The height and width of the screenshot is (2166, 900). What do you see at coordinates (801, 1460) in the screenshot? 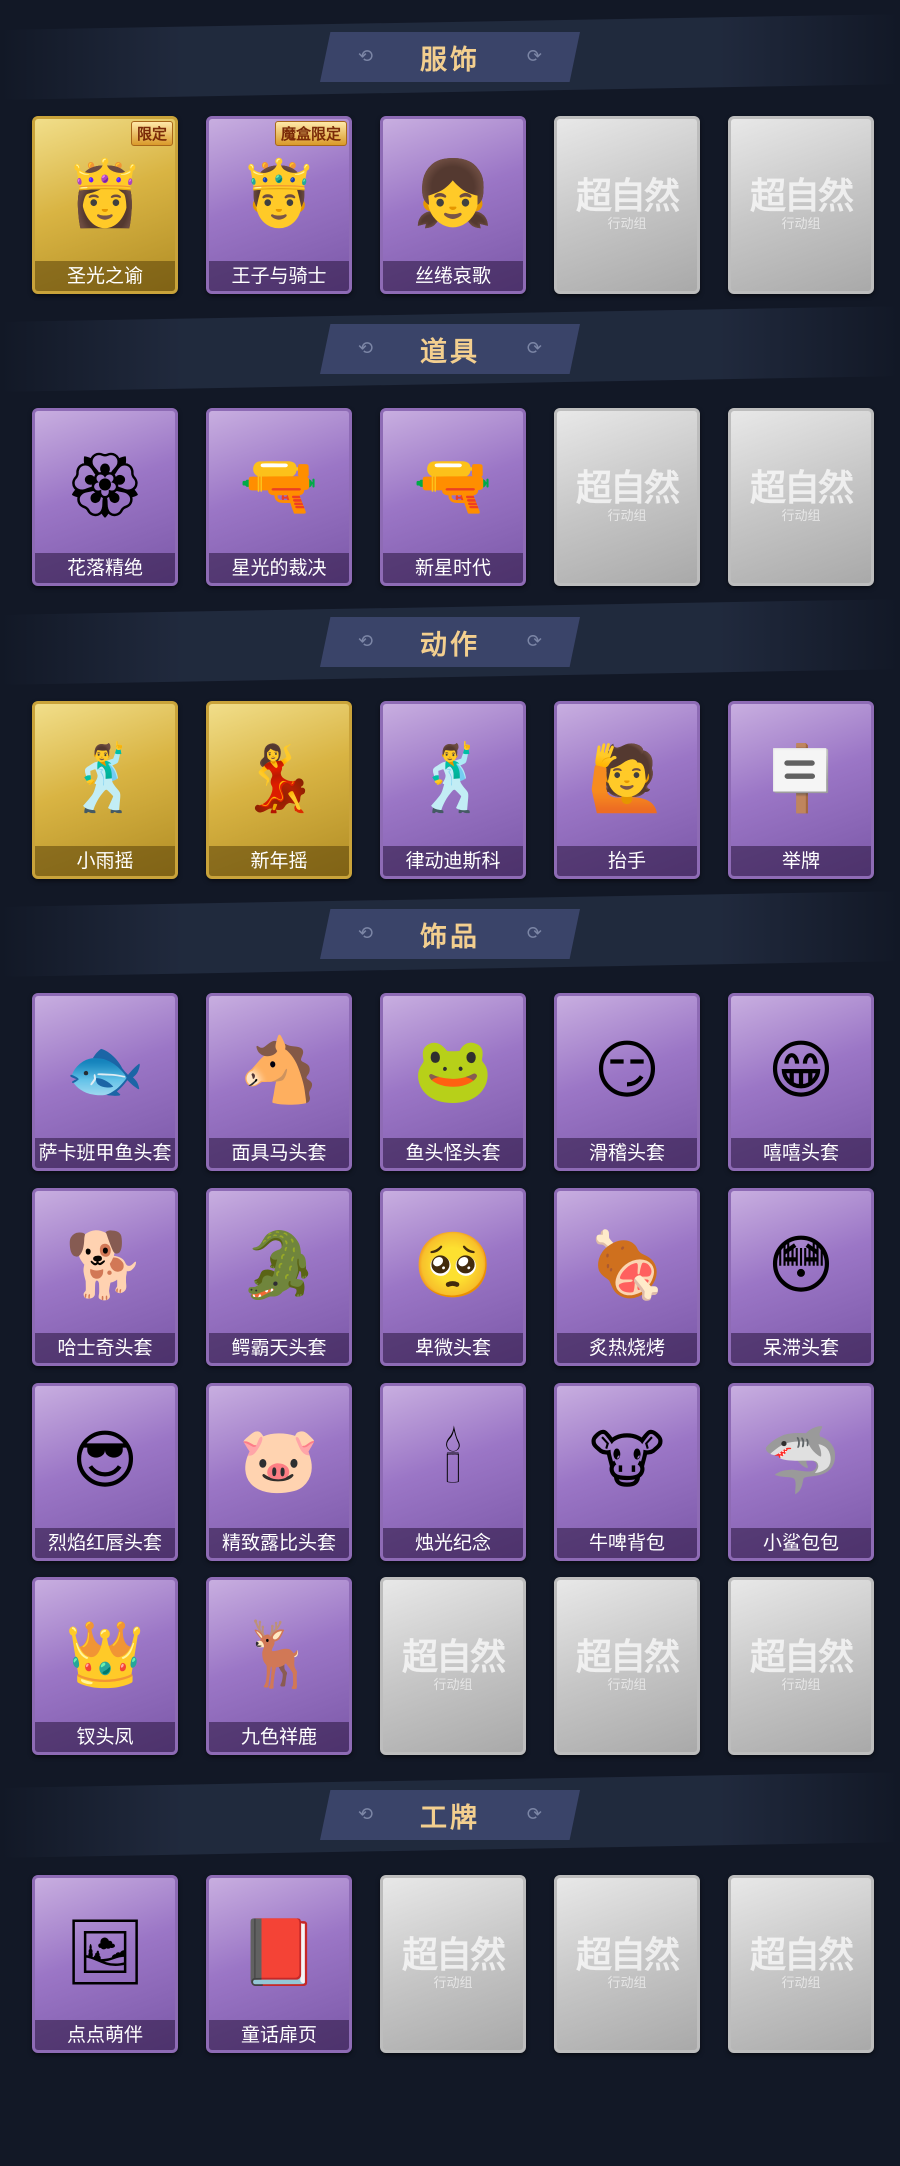
I see `shark-bag-icon: 🦈` at bounding box center [801, 1460].